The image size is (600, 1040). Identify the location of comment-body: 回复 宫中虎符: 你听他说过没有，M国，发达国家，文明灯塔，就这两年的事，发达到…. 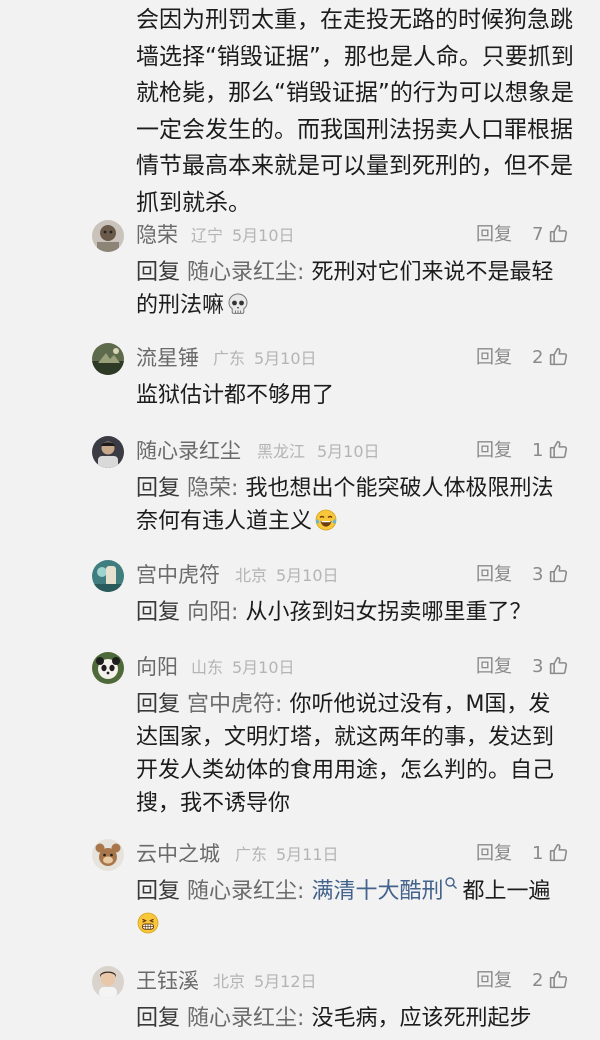
(345, 754).